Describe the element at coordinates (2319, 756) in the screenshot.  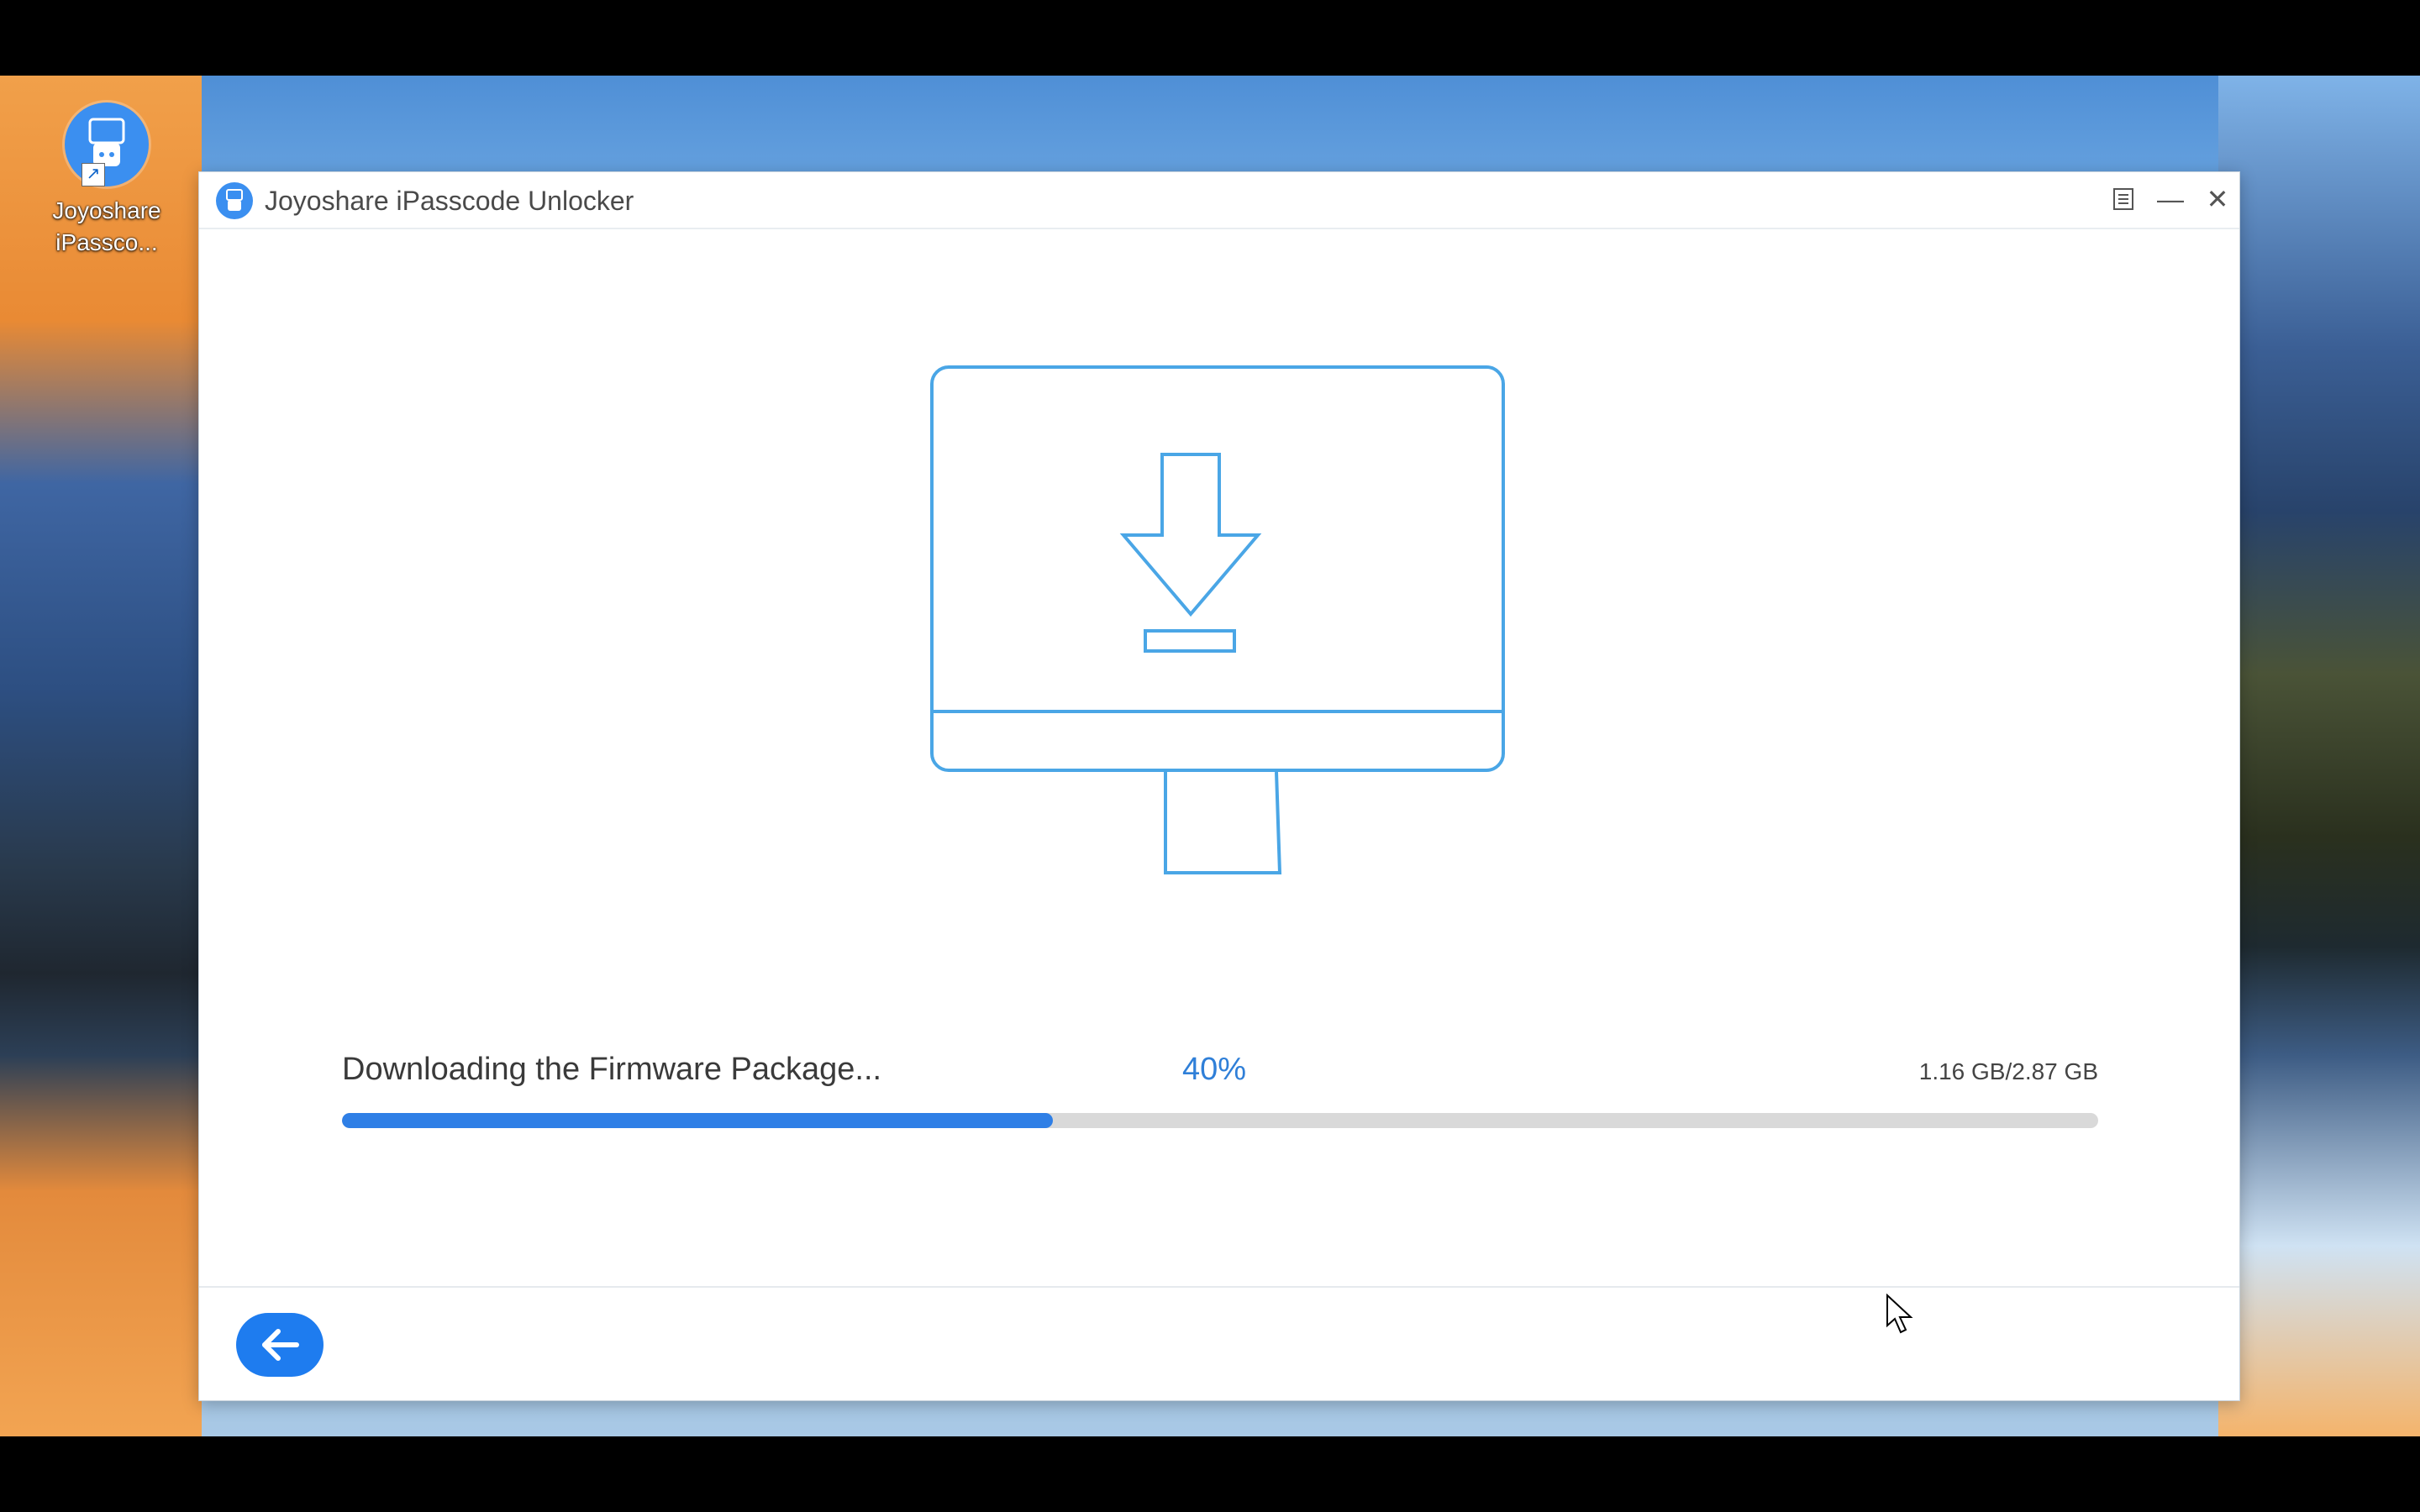
I see `wallpaper-right` at that location.